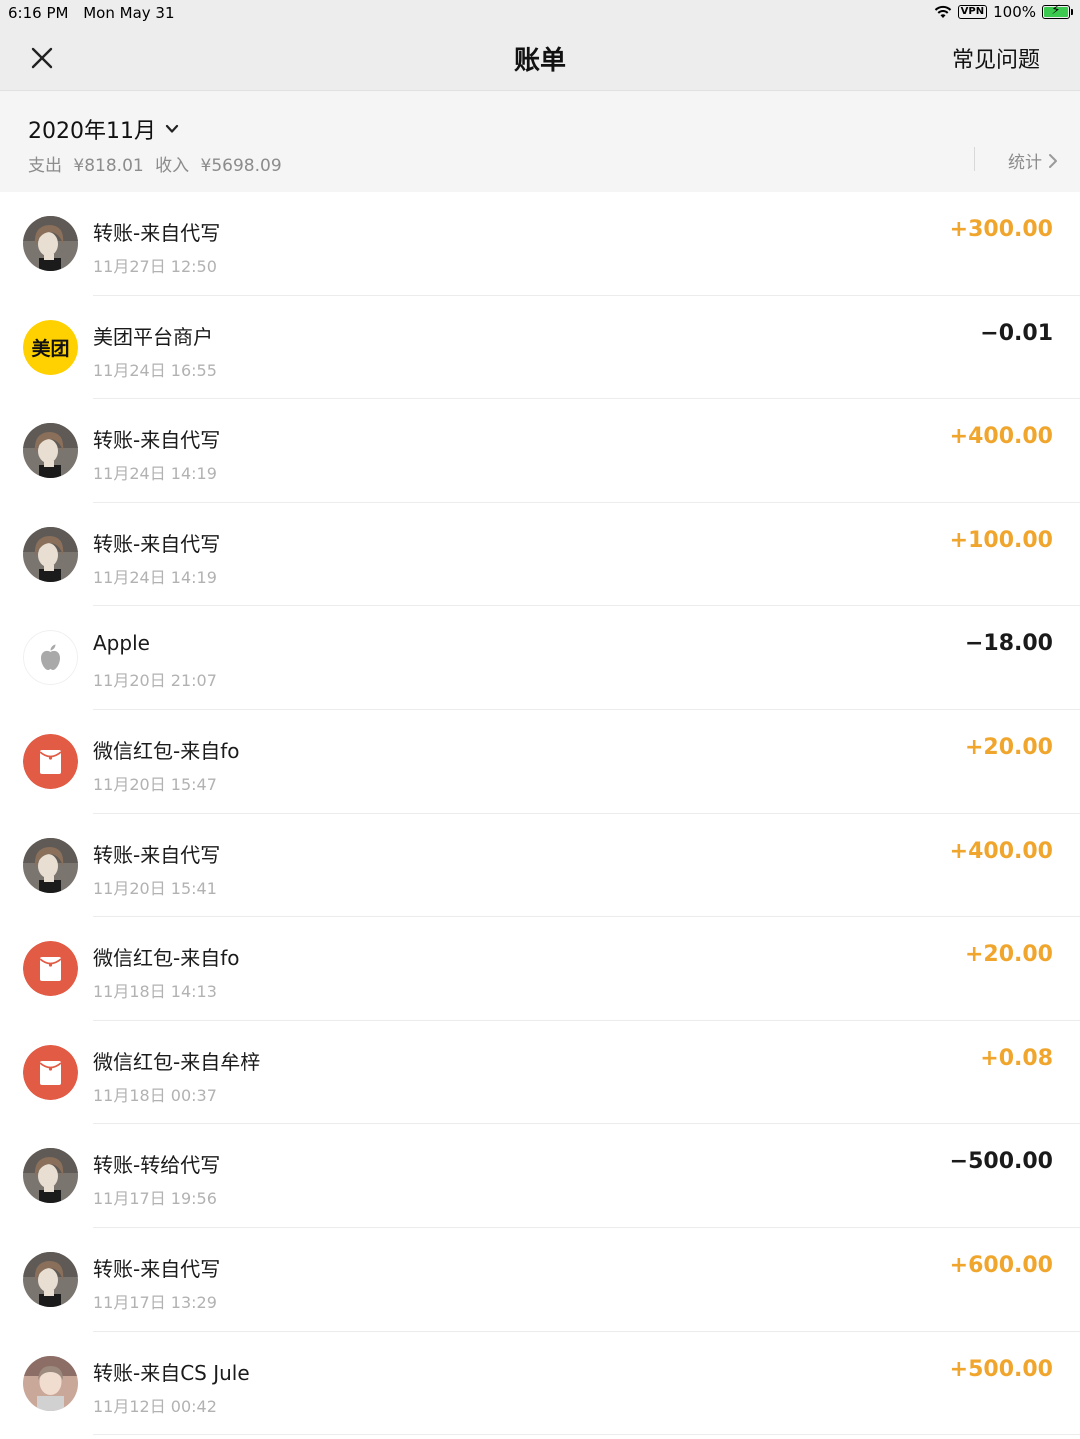 The image size is (1080, 1439). Describe the element at coordinates (540, 244) in the screenshot. I see `transaction-row: 转账-来自代写 11月27日 12:50 +300.00` at that location.